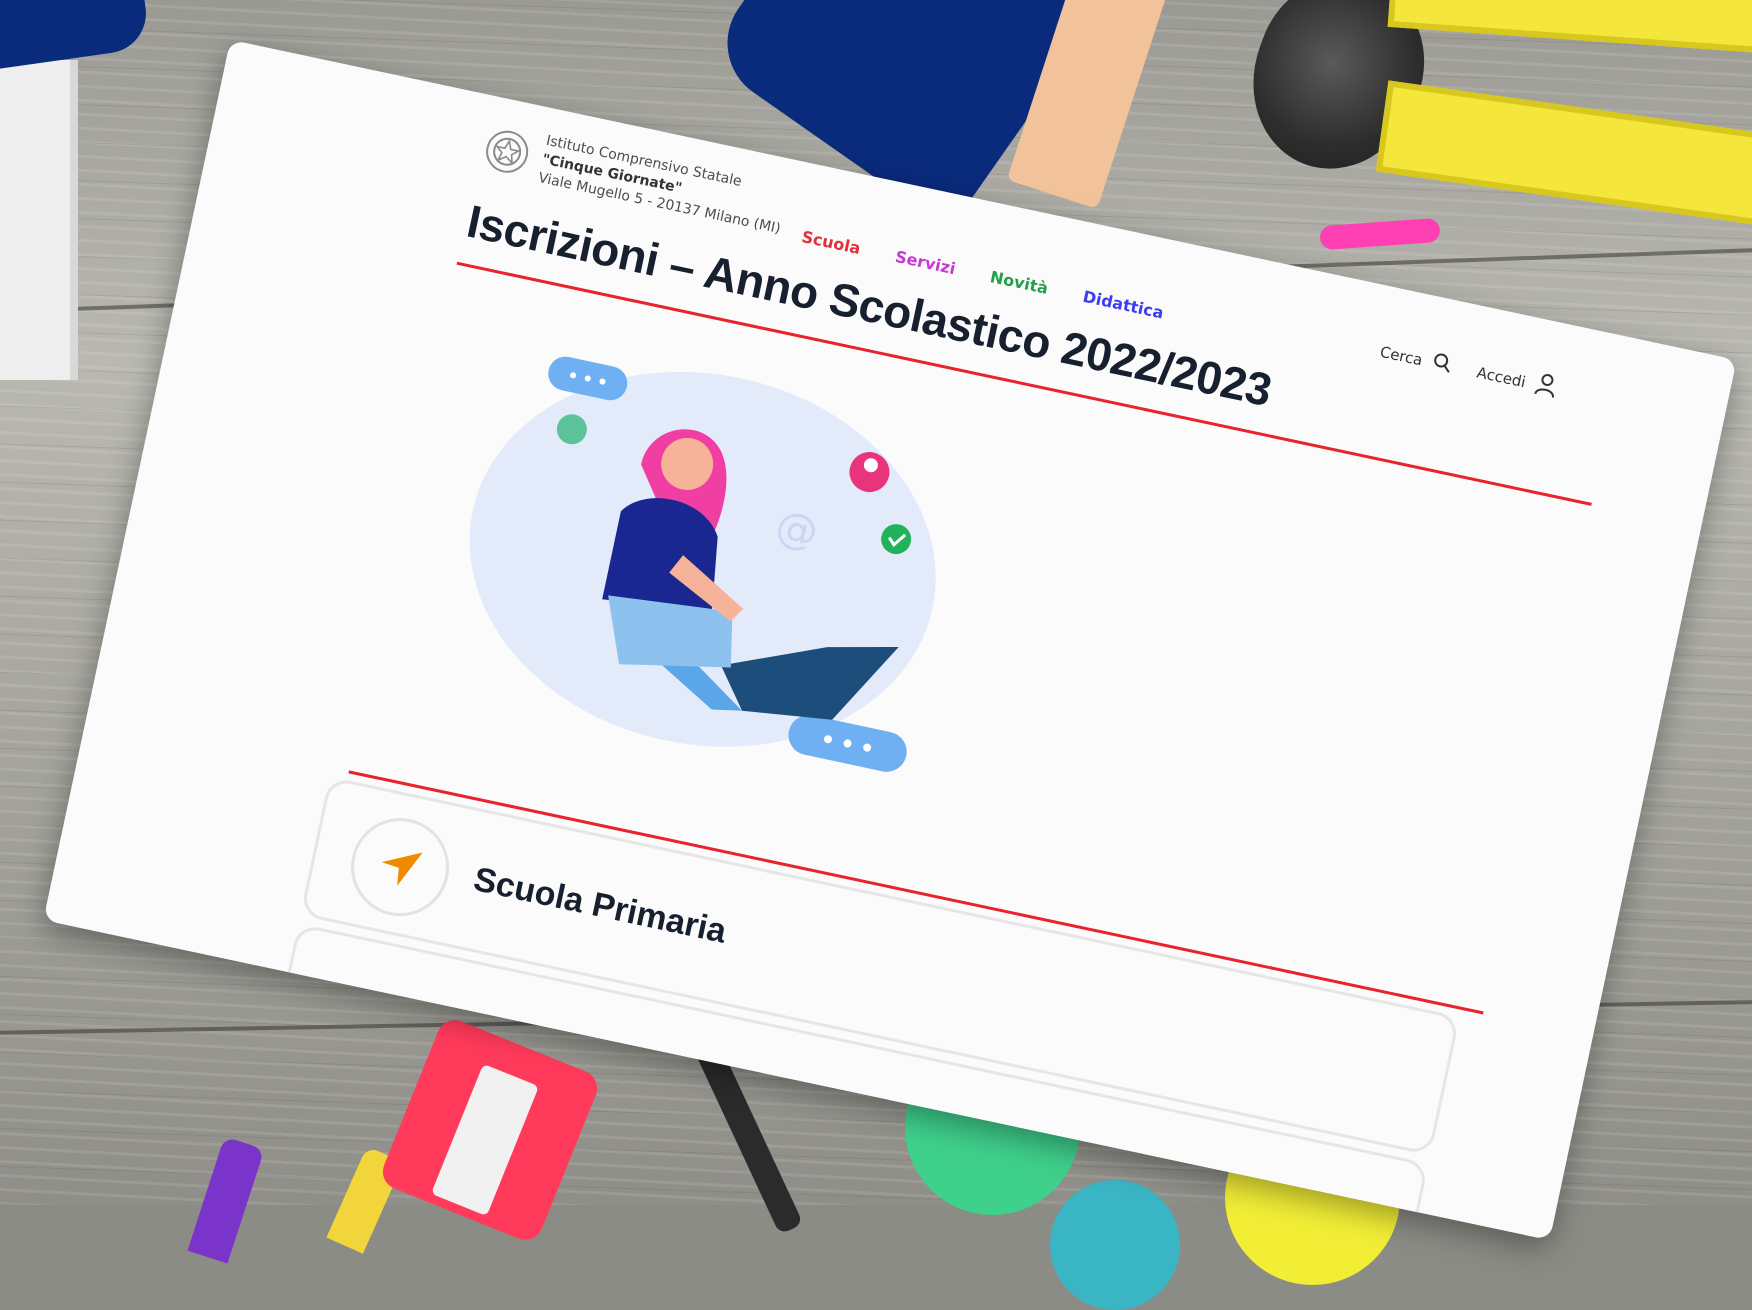  What do you see at coordinates (600, 905) in the screenshot?
I see `card-title: Scuola Primaria` at bounding box center [600, 905].